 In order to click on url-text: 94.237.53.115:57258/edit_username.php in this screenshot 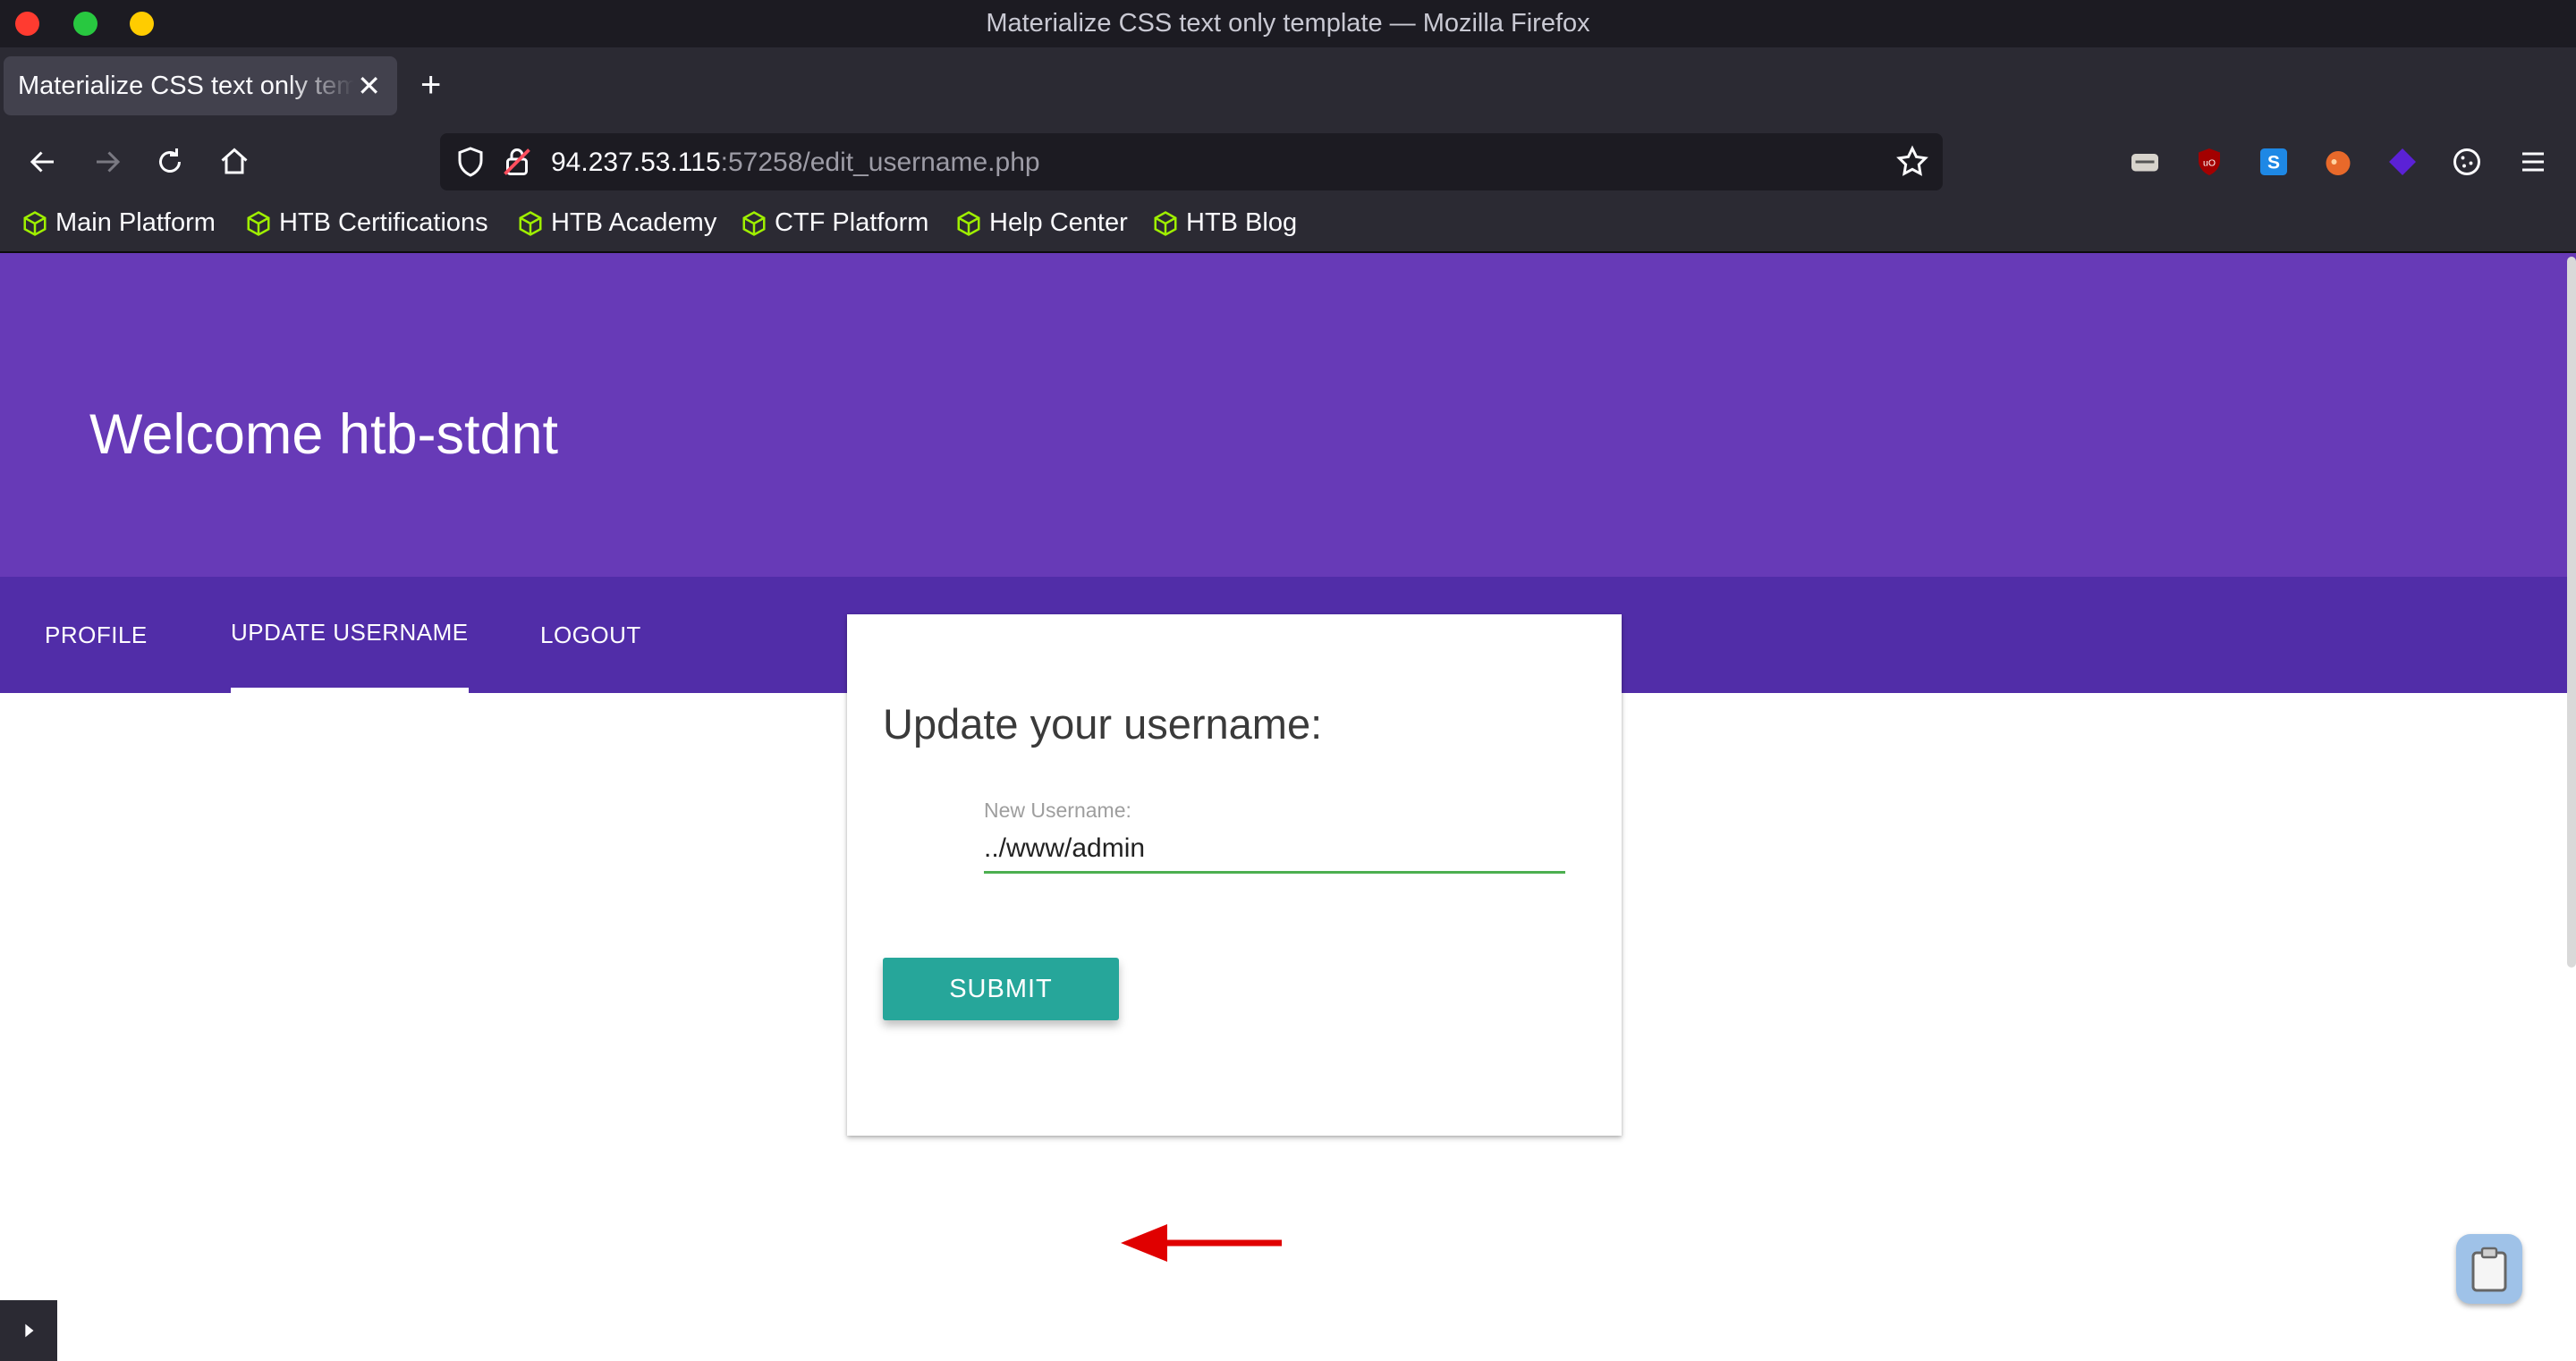, I will do `click(795, 163)`.